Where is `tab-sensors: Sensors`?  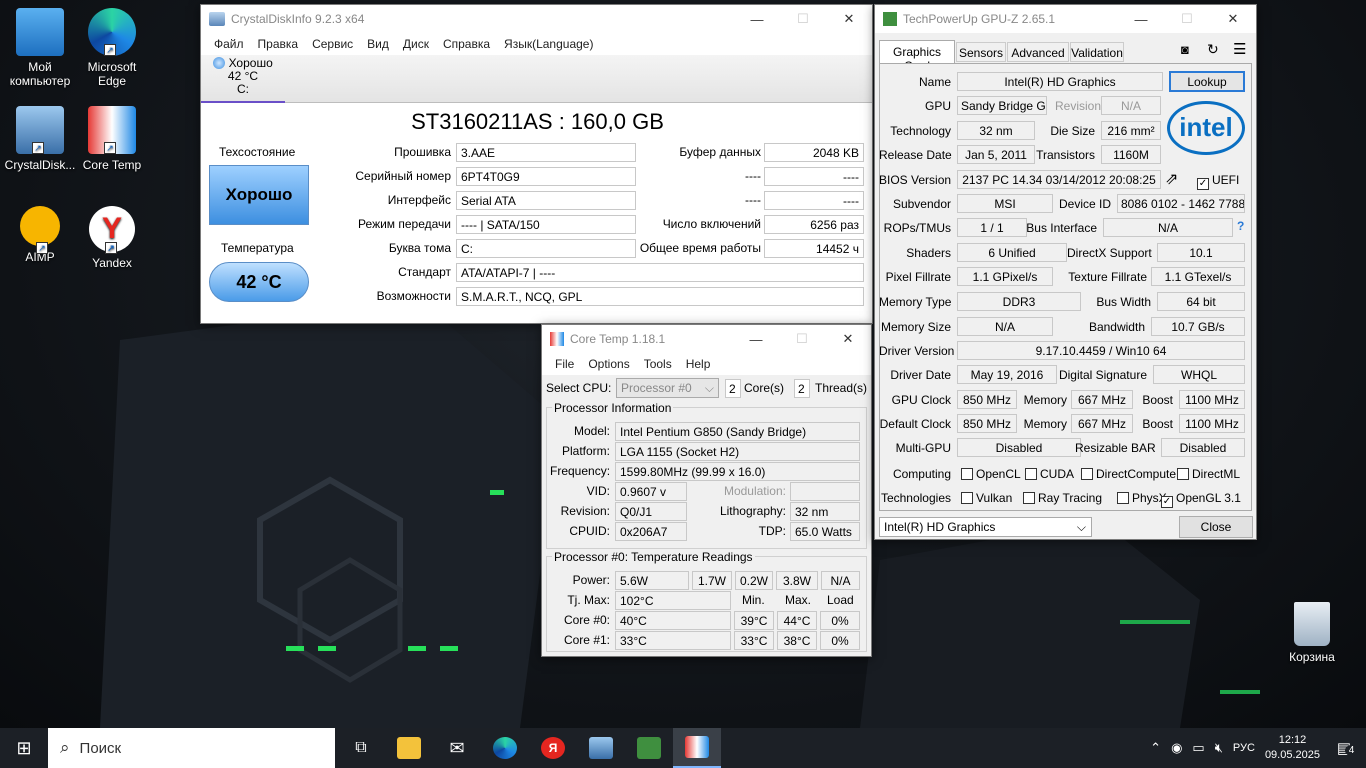
tab-sensors: Sensors is located at coordinates (981, 52).